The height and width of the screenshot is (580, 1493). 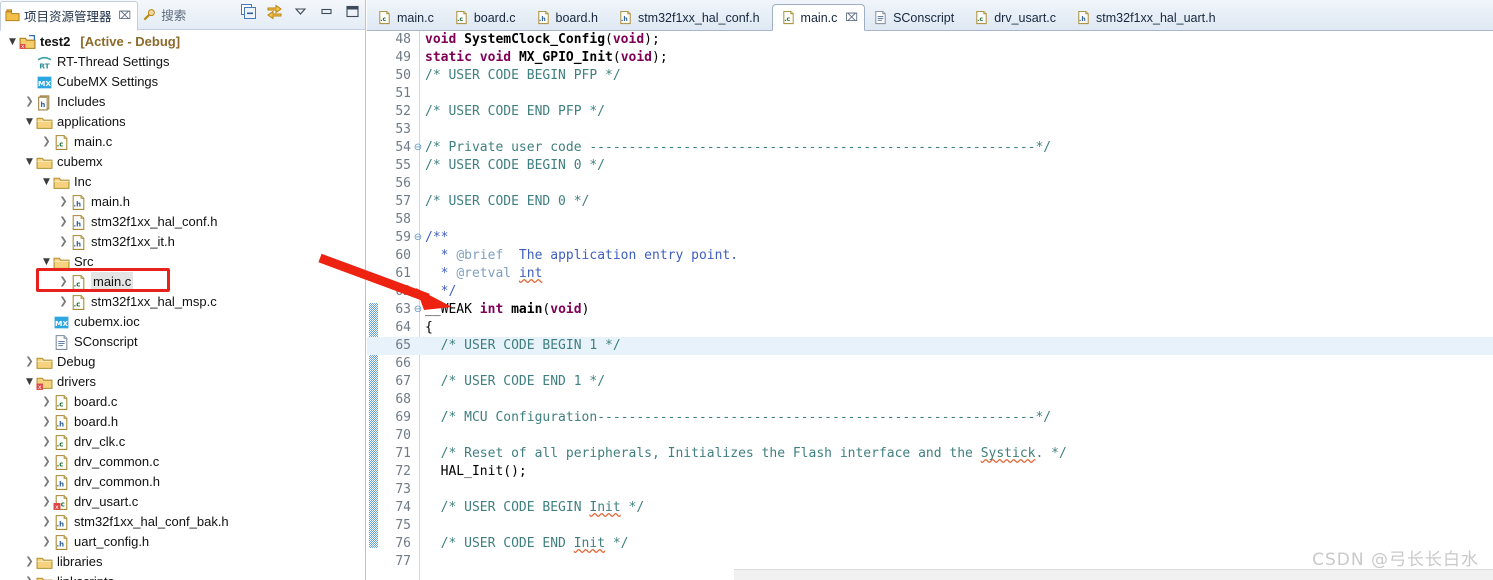 I want to click on tree-item-rt-thread-settings: RT RT-Thread Settings, so click(x=182, y=62).